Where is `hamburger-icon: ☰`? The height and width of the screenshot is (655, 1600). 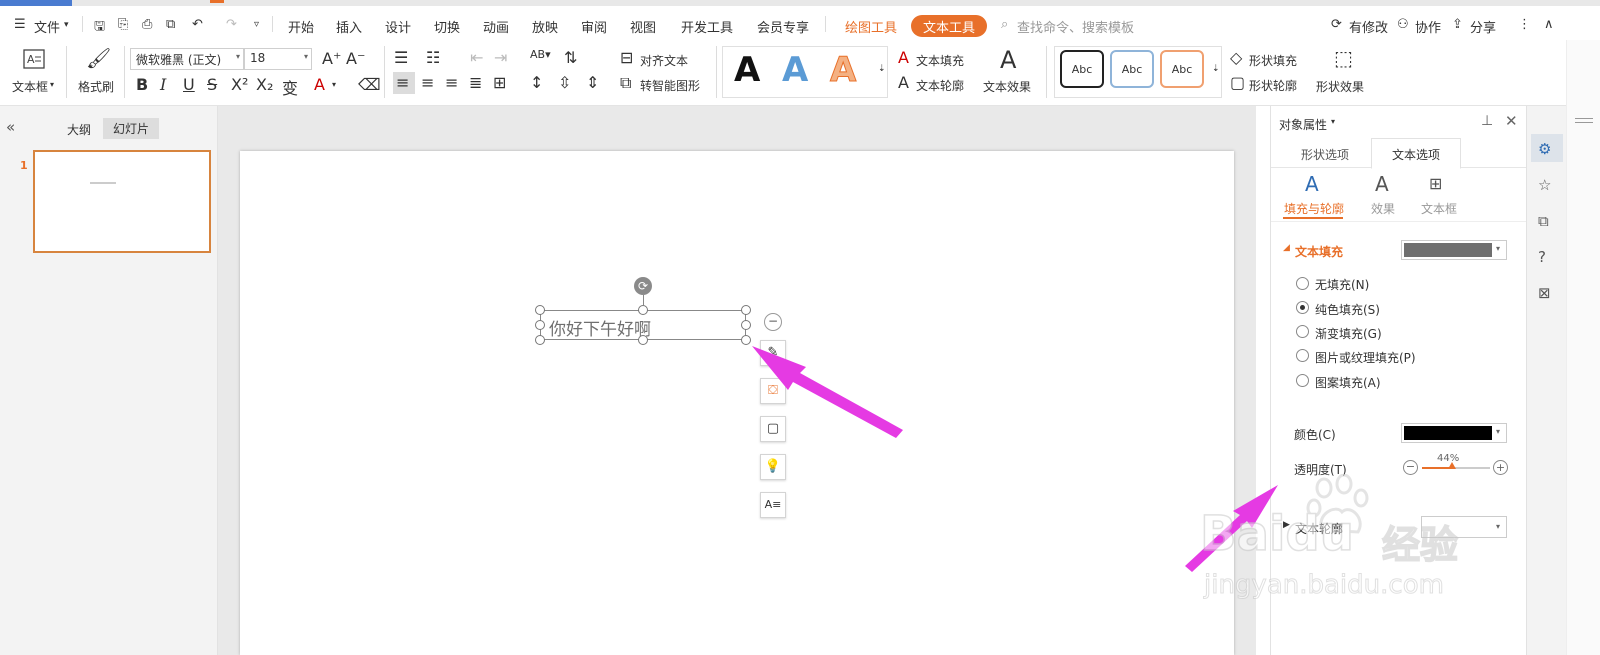 hamburger-icon: ☰ is located at coordinates (20, 24).